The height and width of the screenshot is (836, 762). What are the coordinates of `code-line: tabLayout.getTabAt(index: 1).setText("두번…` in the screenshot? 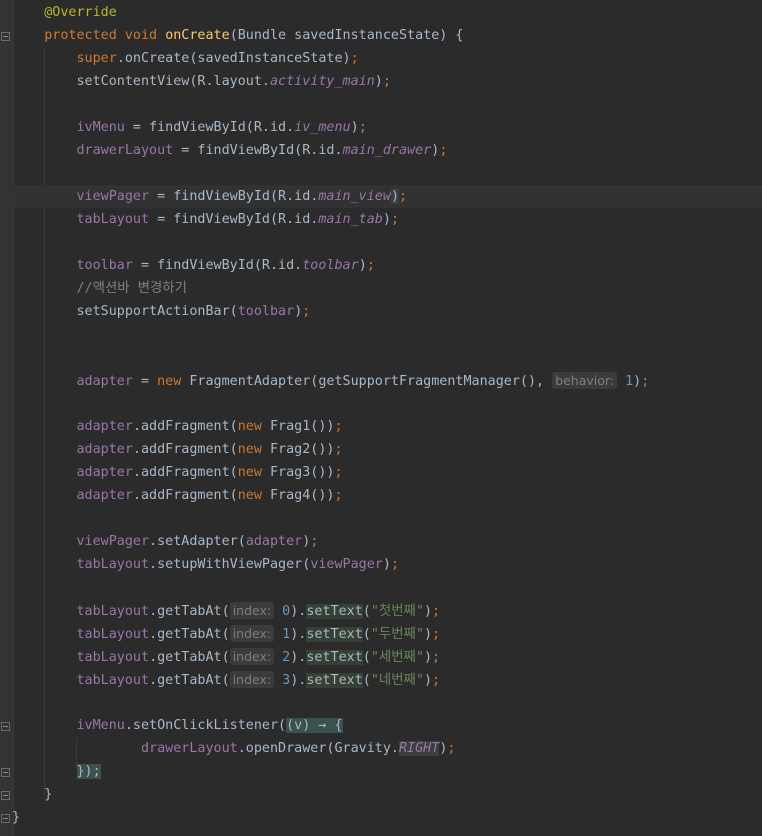 It's located at (387, 633).